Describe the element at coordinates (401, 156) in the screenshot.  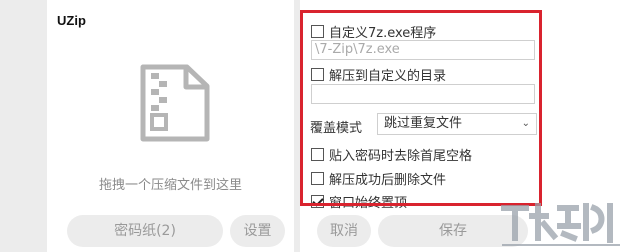
I see `trim-password-label: 贴入密码时去除首尾空格` at that location.